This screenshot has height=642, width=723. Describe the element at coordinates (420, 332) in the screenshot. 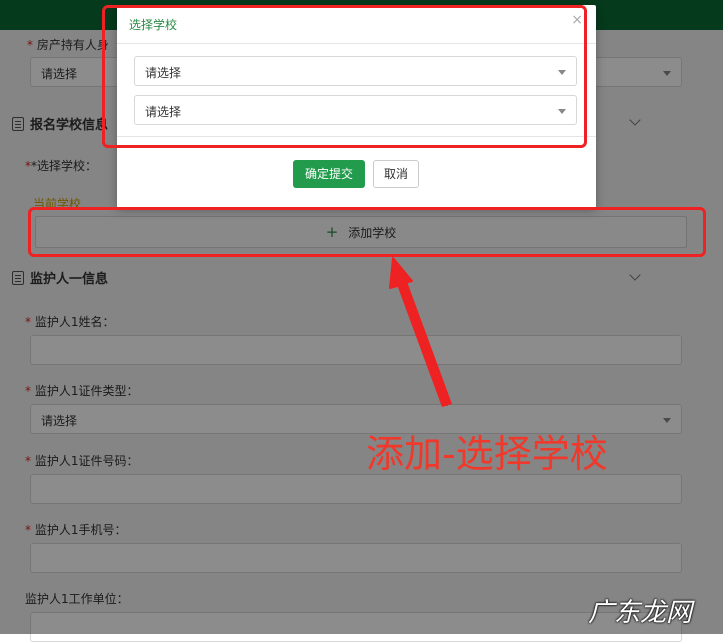

I see `annotation-arrow` at that location.